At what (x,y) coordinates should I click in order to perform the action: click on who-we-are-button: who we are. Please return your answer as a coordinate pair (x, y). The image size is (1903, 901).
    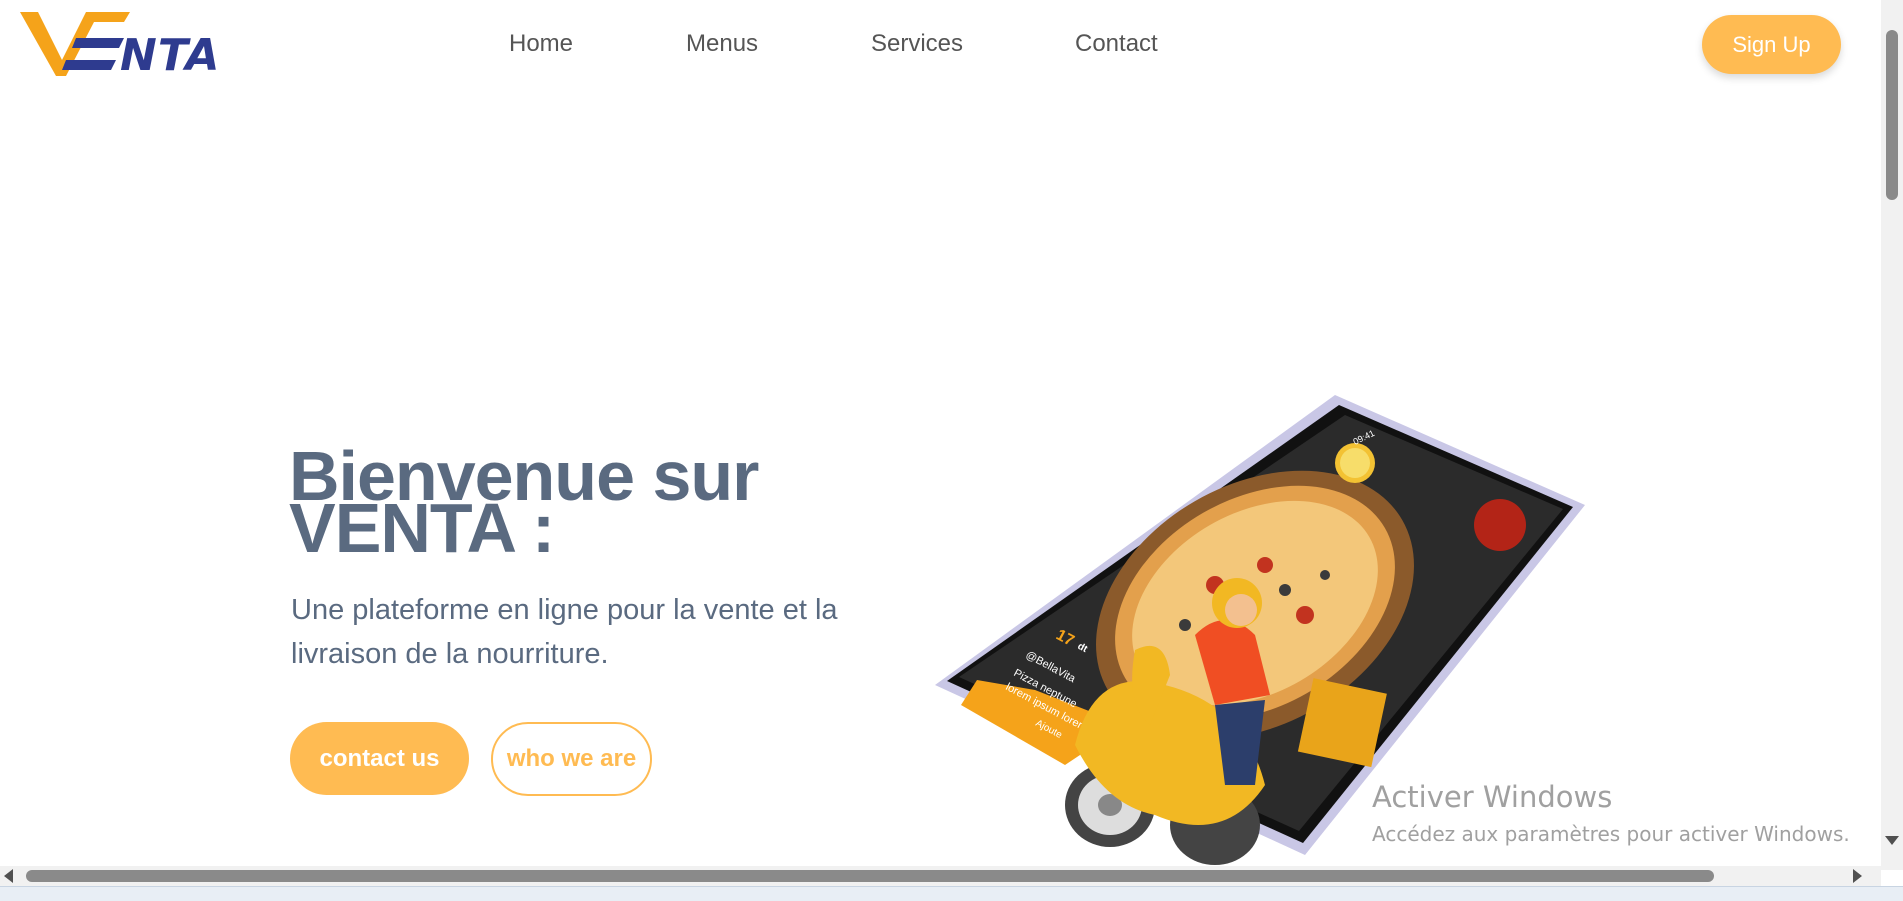
    Looking at the image, I should click on (571, 759).